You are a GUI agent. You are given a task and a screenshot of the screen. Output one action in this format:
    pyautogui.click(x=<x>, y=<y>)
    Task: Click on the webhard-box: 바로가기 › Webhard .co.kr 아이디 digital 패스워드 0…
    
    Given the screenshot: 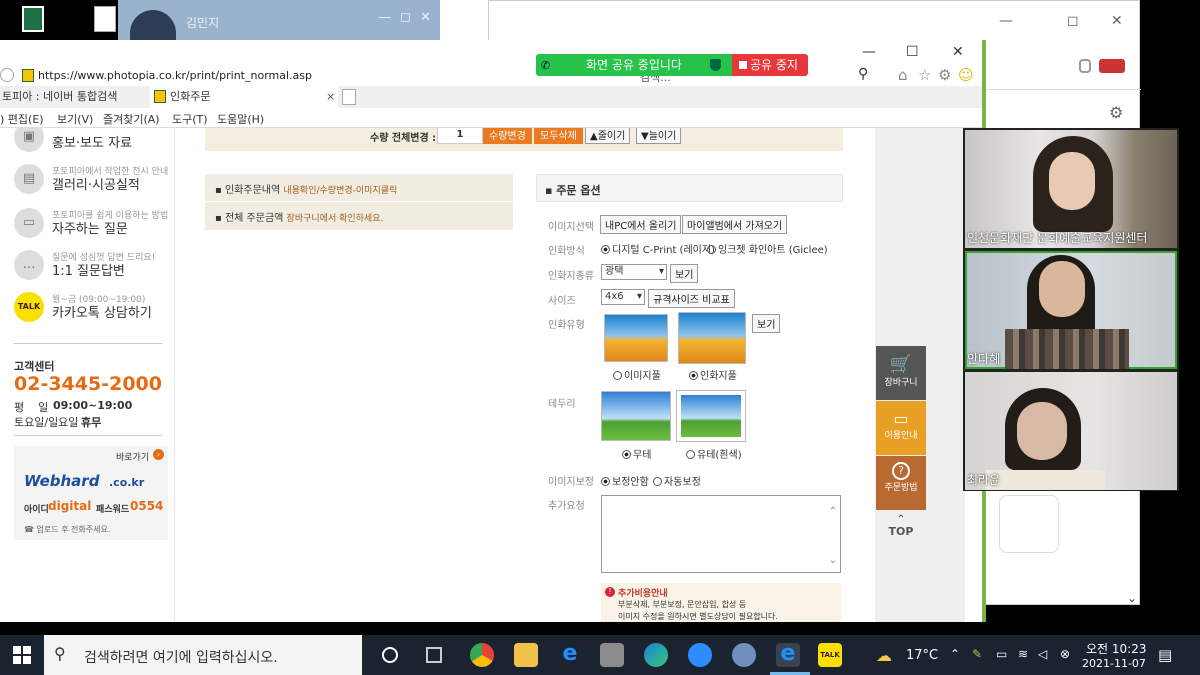 What is the action you would take?
    pyautogui.click(x=91, y=493)
    